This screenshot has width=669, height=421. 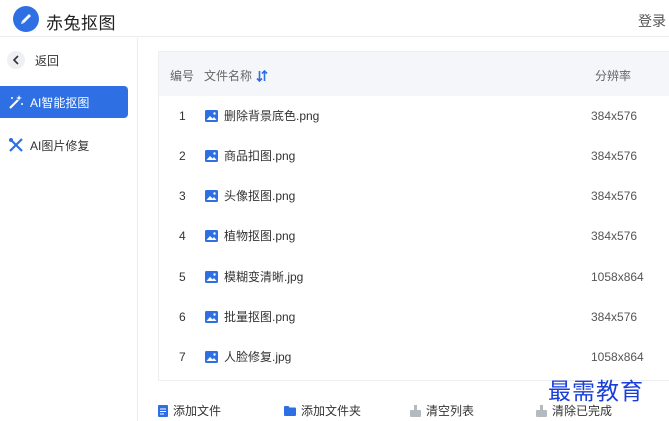 What do you see at coordinates (272, 116) in the screenshot?
I see `row-filename-text: 删除背景底色.png` at bounding box center [272, 116].